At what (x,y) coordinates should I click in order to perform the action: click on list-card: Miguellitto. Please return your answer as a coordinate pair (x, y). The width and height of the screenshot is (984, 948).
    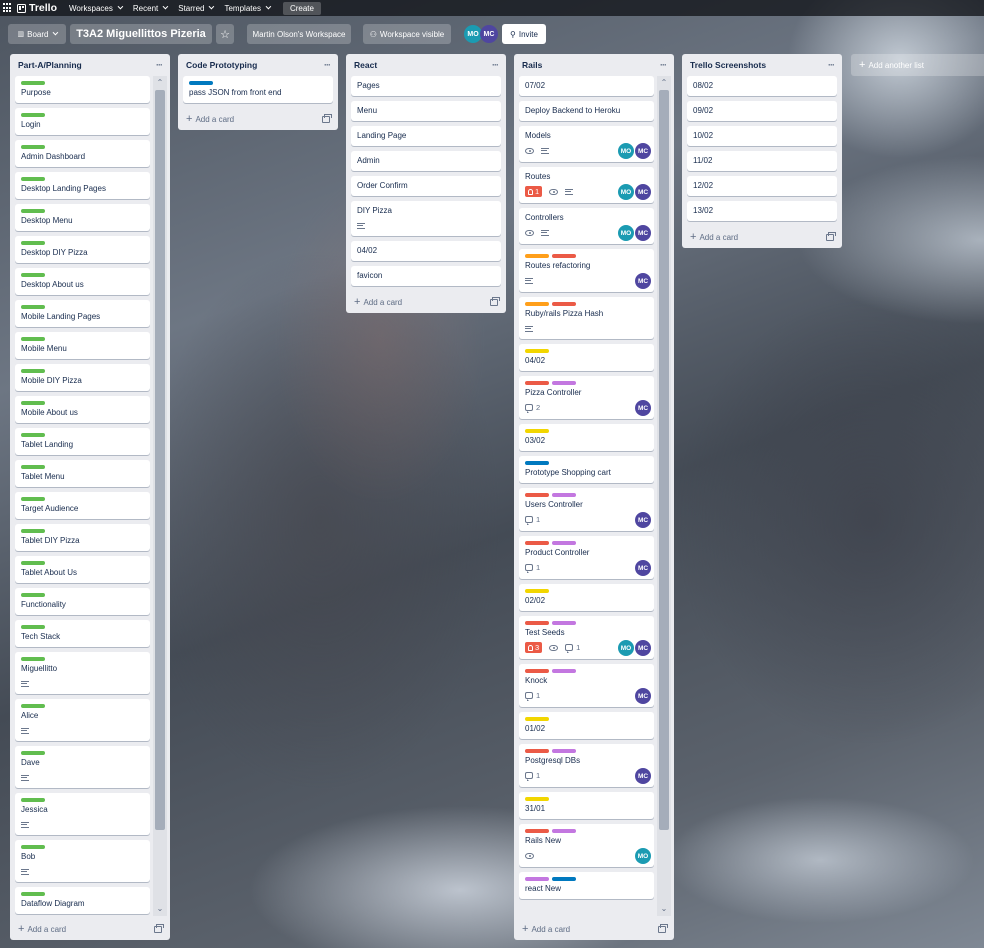
    Looking at the image, I should click on (82, 673).